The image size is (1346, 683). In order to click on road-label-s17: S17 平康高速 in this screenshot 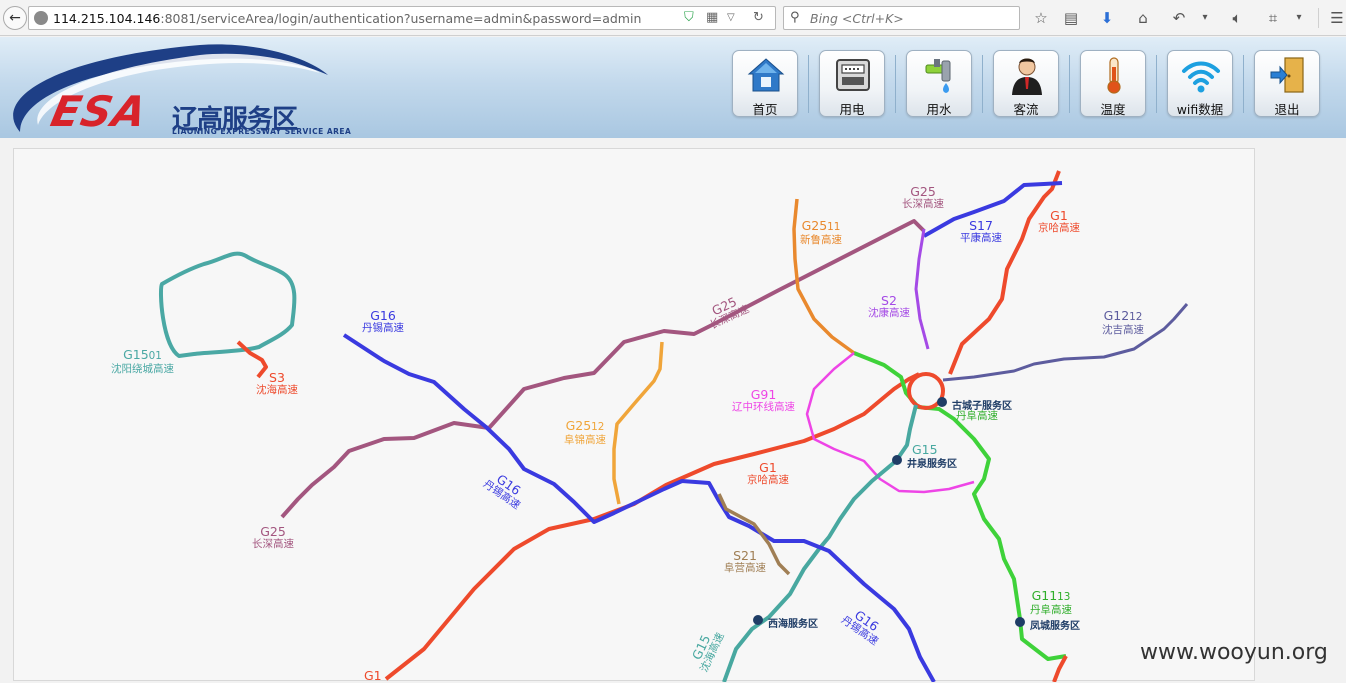, I will do `click(981, 232)`.